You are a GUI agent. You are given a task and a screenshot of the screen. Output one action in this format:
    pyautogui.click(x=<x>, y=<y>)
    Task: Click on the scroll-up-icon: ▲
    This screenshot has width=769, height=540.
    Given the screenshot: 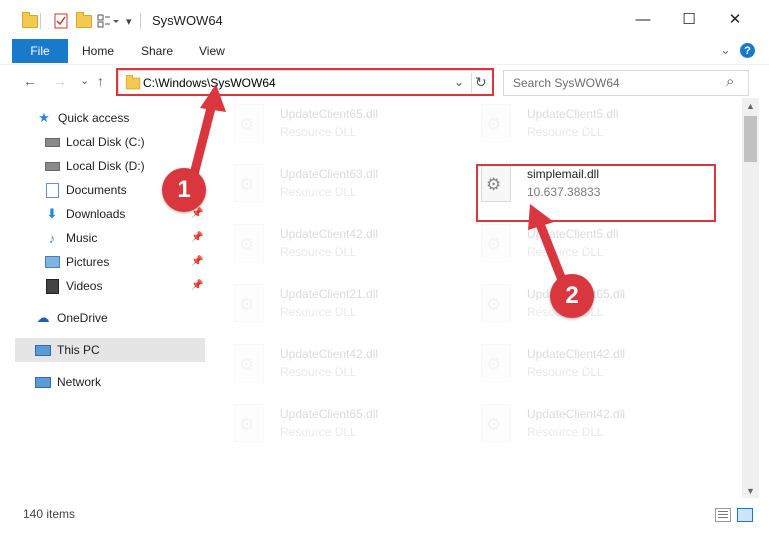 What is the action you would take?
    pyautogui.click(x=750, y=106)
    